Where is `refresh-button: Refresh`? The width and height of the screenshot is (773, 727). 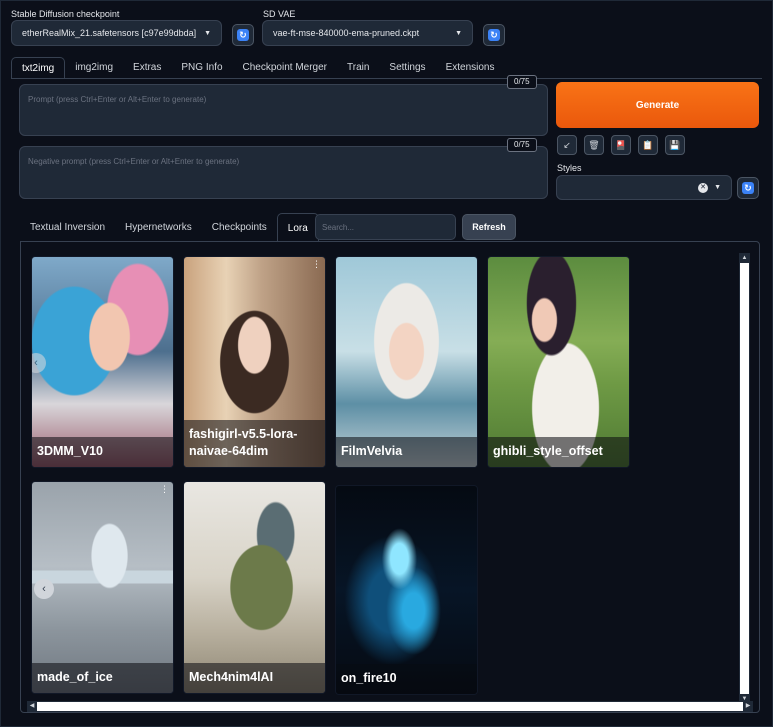 refresh-button: Refresh is located at coordinates (489, 227).